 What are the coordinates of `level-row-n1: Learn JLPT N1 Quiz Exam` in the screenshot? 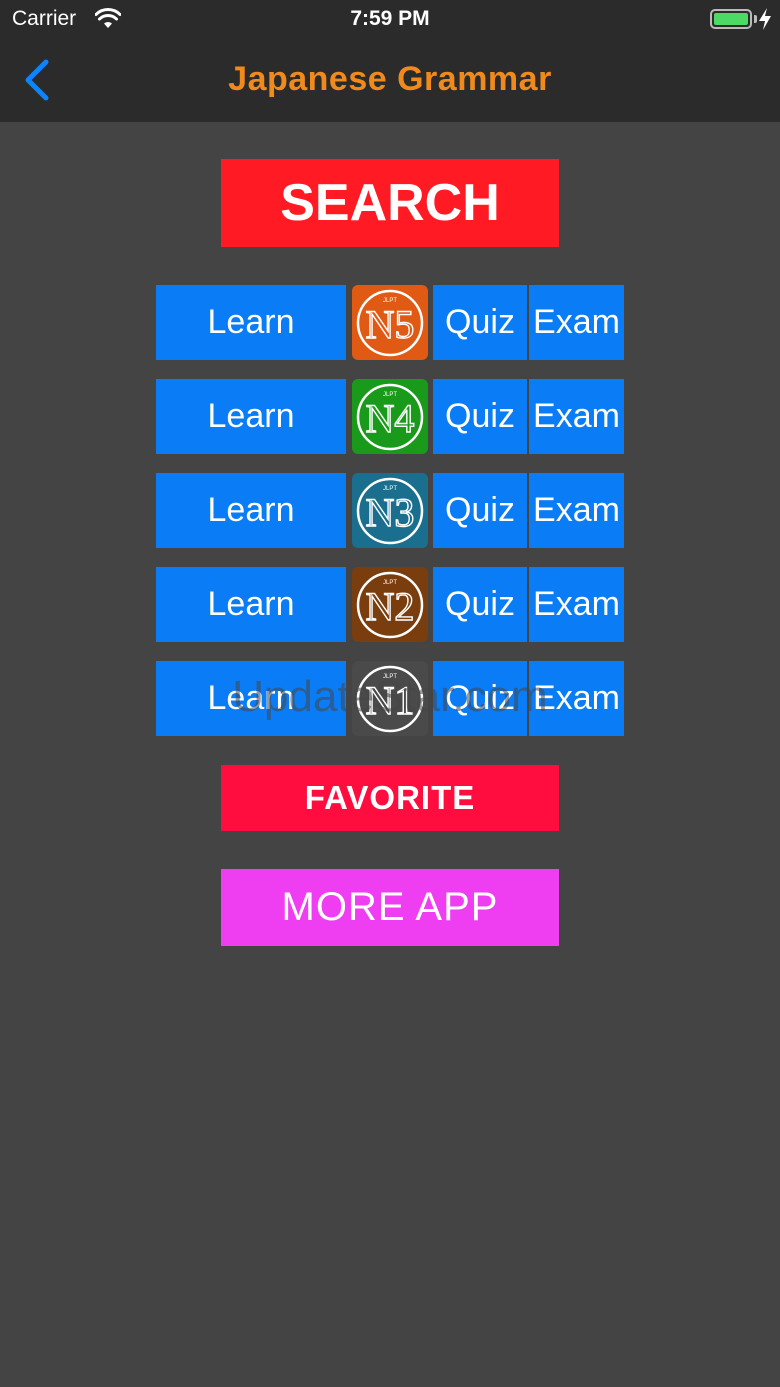 It's located at (390, 698).